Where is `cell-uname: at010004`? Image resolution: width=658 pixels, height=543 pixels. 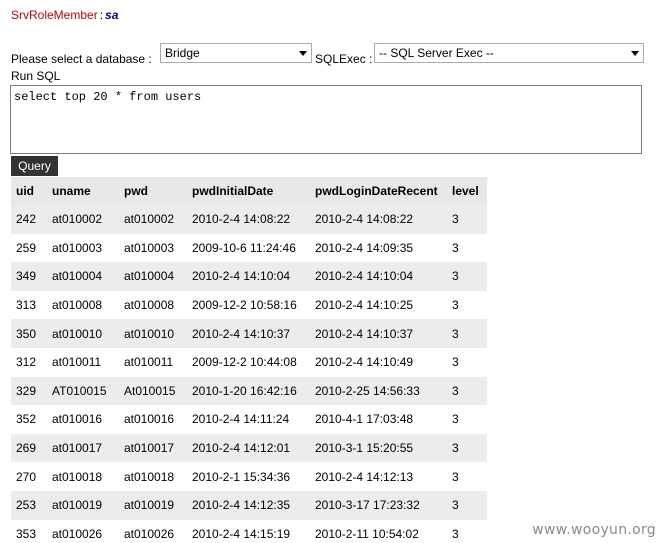
cell-uname: at010004 is located at coordinates (83, 276).